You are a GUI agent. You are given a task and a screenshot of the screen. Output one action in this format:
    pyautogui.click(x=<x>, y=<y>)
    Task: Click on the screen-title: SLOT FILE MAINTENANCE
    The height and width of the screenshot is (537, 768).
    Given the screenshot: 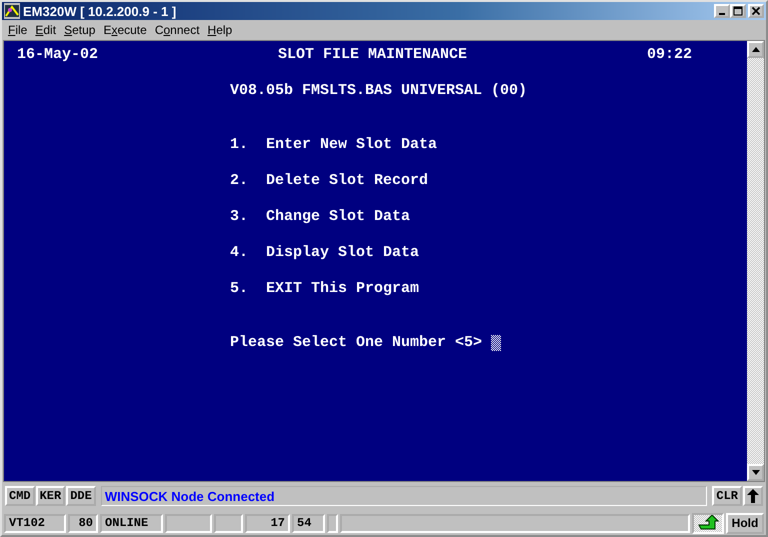 What is the action you would take?
    pyautogui.click(x=373, y=55)
    